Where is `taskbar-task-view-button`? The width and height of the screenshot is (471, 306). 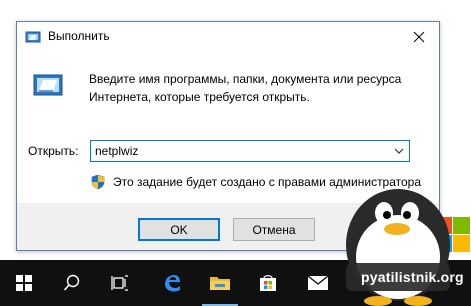 taskbar-task-view-button is located at coordinates (120, 283).